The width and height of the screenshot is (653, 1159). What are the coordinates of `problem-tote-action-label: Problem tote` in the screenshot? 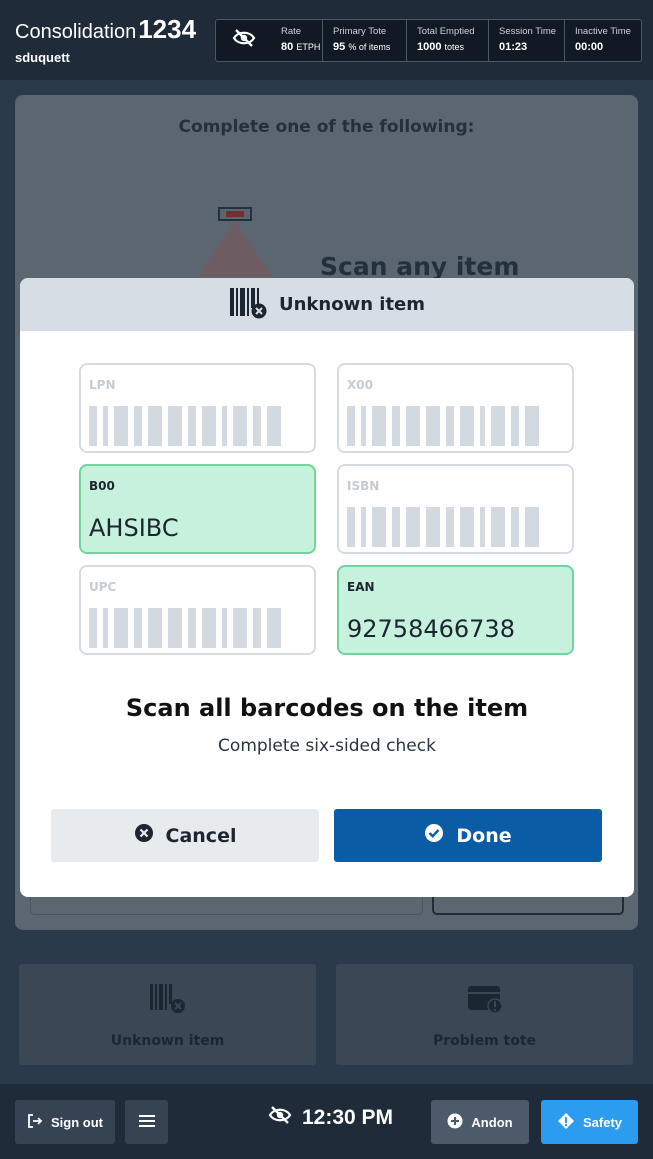 It's located at (484, 1041).